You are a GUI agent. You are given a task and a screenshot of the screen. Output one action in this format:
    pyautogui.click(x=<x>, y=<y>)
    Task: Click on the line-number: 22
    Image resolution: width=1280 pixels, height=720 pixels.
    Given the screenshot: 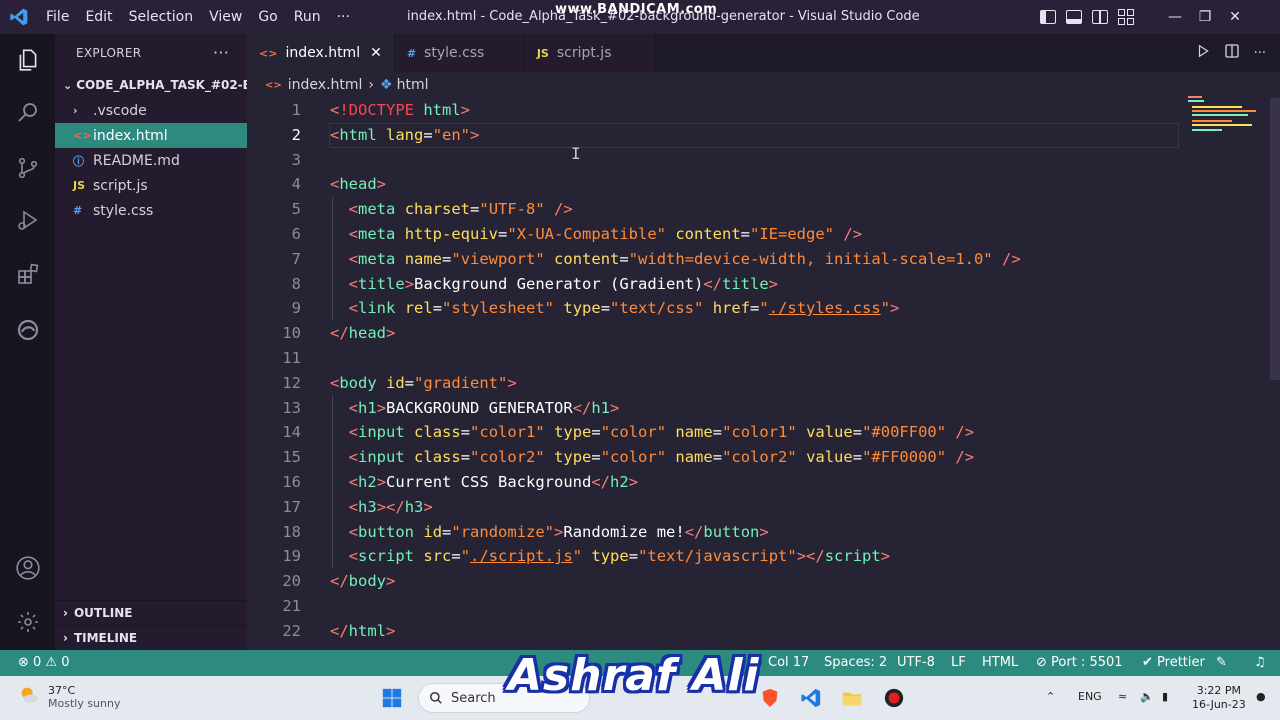 What is the action you would take?
    pyautogui.click(x=291, y=630)
    